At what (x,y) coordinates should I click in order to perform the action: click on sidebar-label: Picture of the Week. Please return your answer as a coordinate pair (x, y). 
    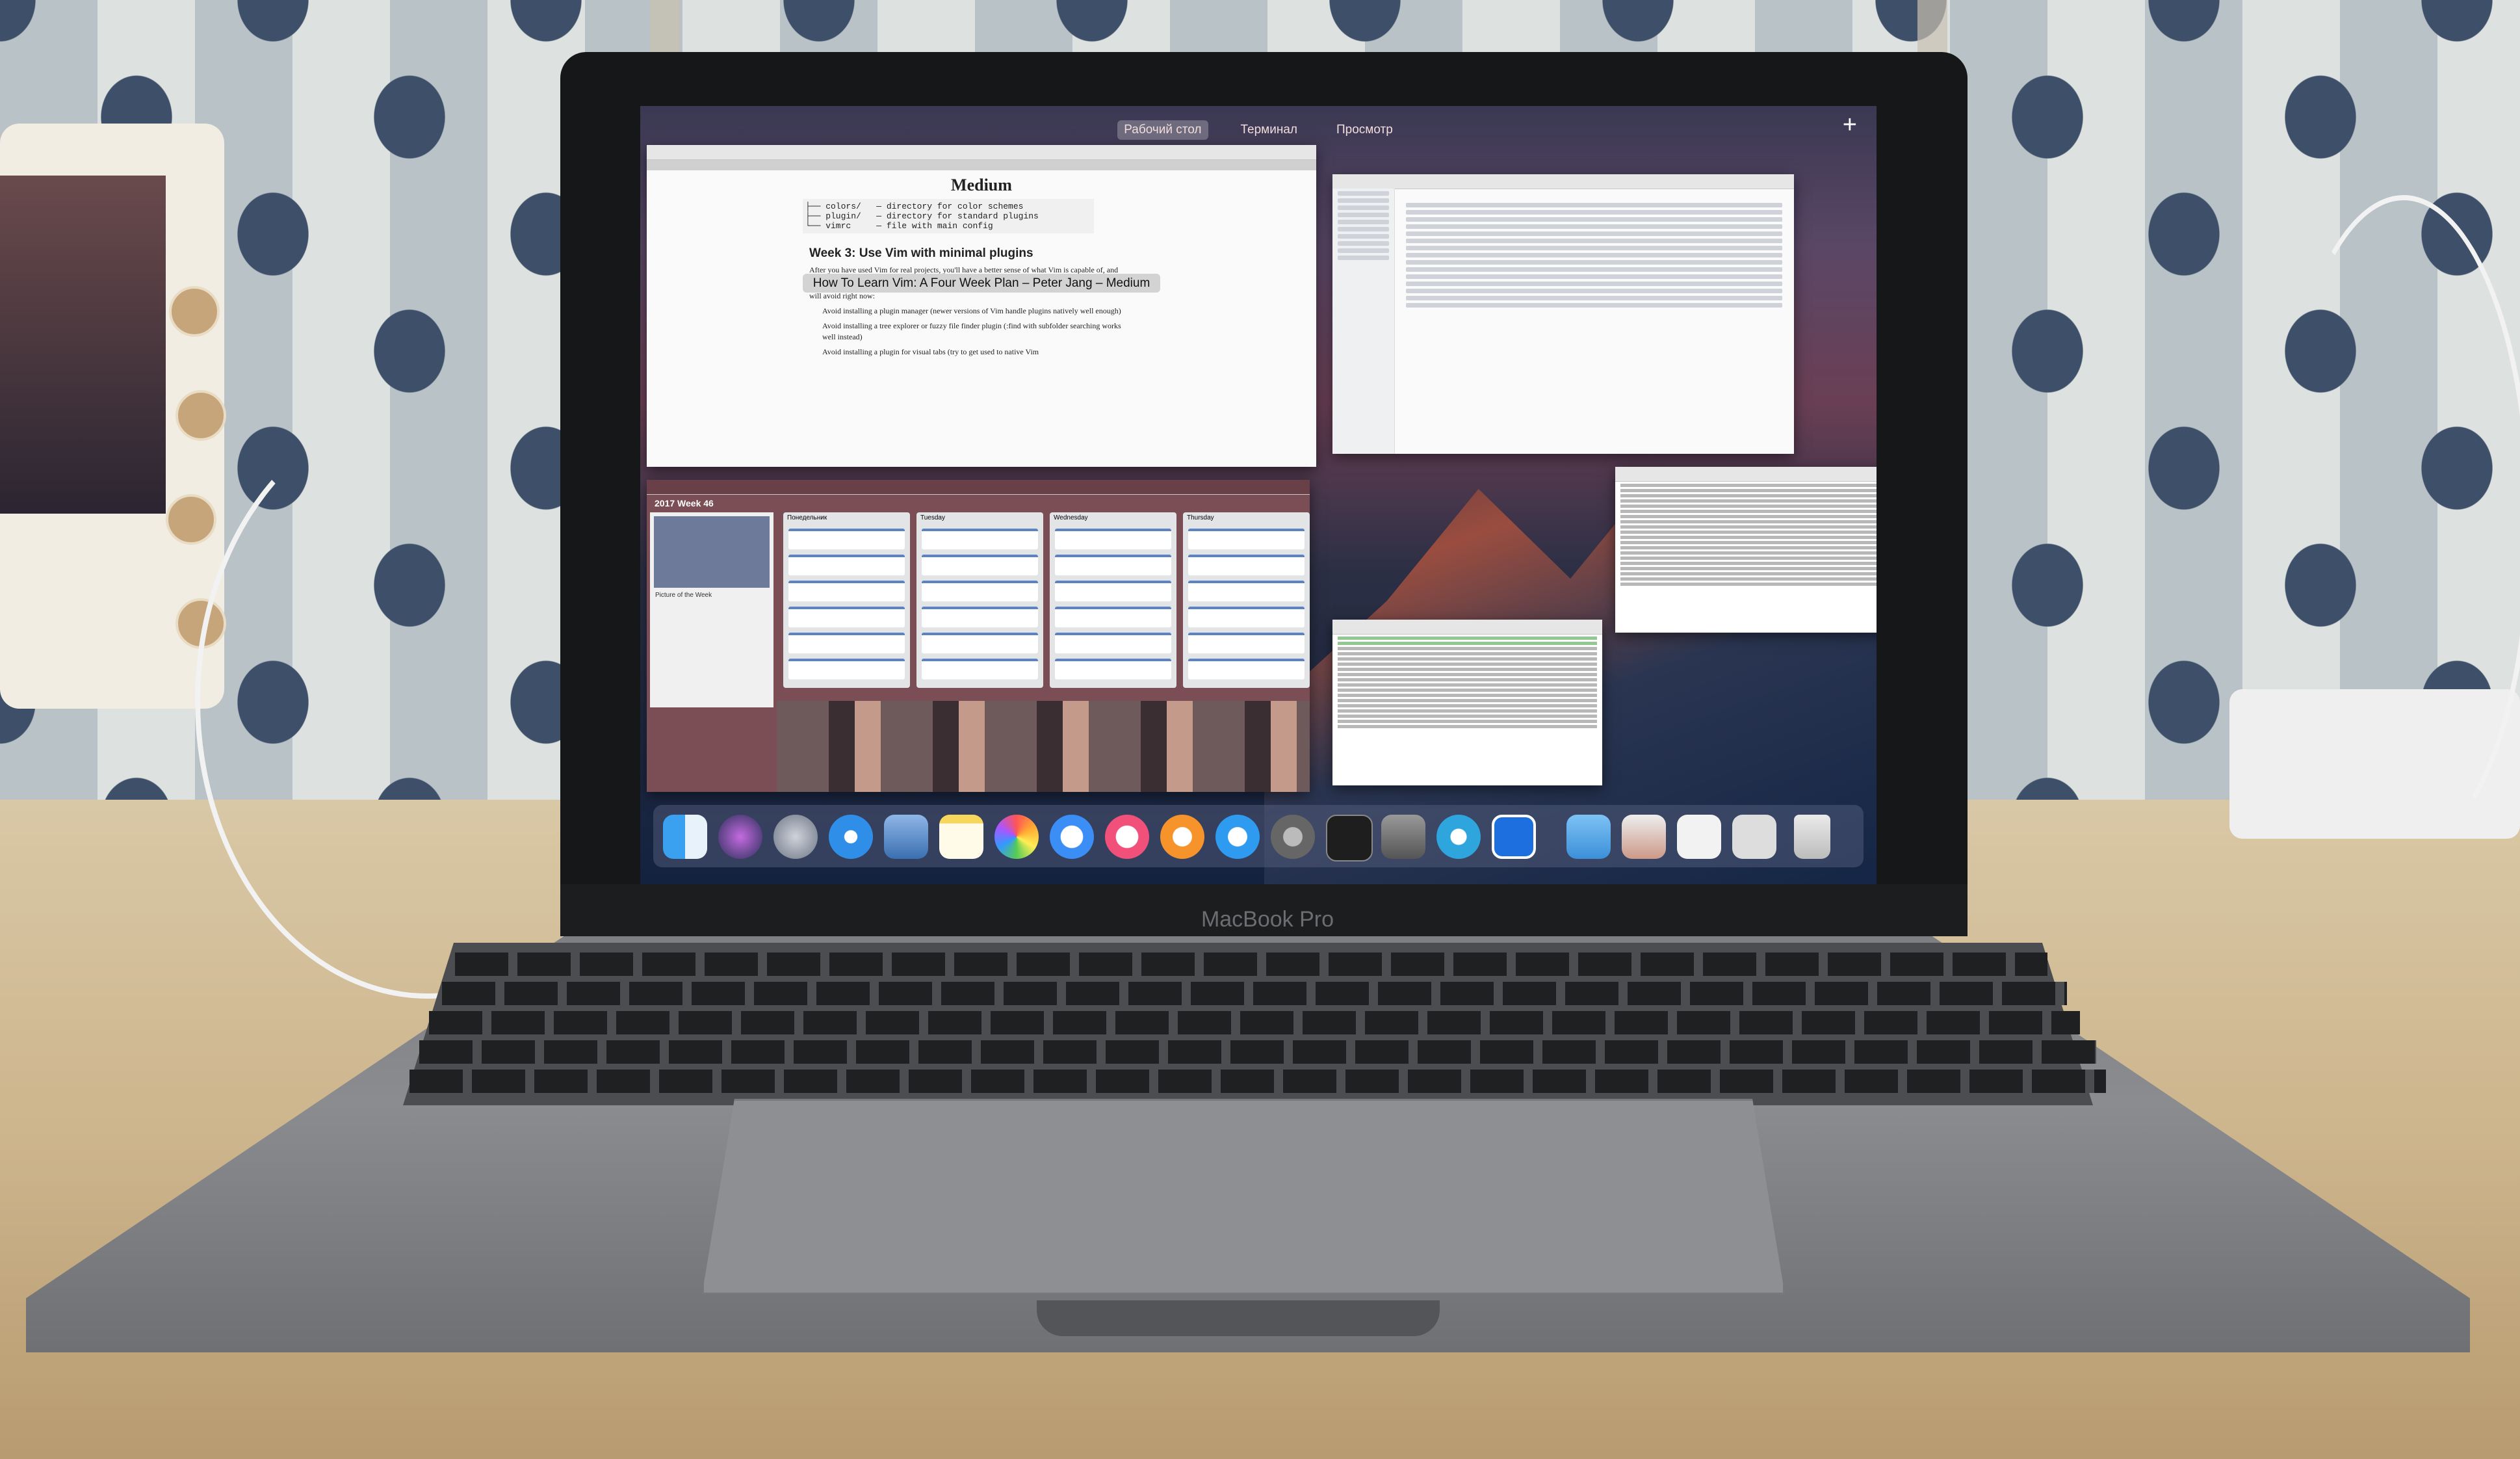
    Looking at the image, I should click on (683, 595).